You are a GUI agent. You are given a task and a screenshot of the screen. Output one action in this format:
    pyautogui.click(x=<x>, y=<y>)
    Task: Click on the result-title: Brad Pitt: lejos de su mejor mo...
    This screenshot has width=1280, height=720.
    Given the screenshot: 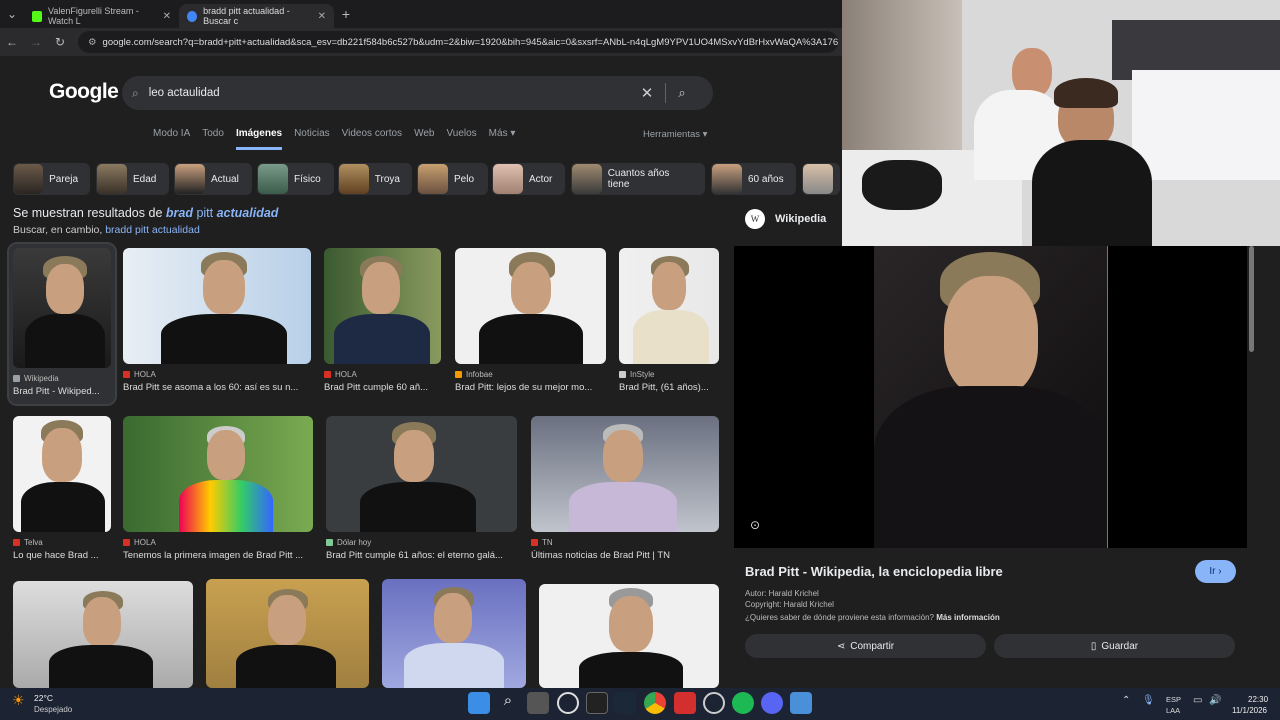 What is the action you would take?
    pyautogui.click(x=530, y=387)
    